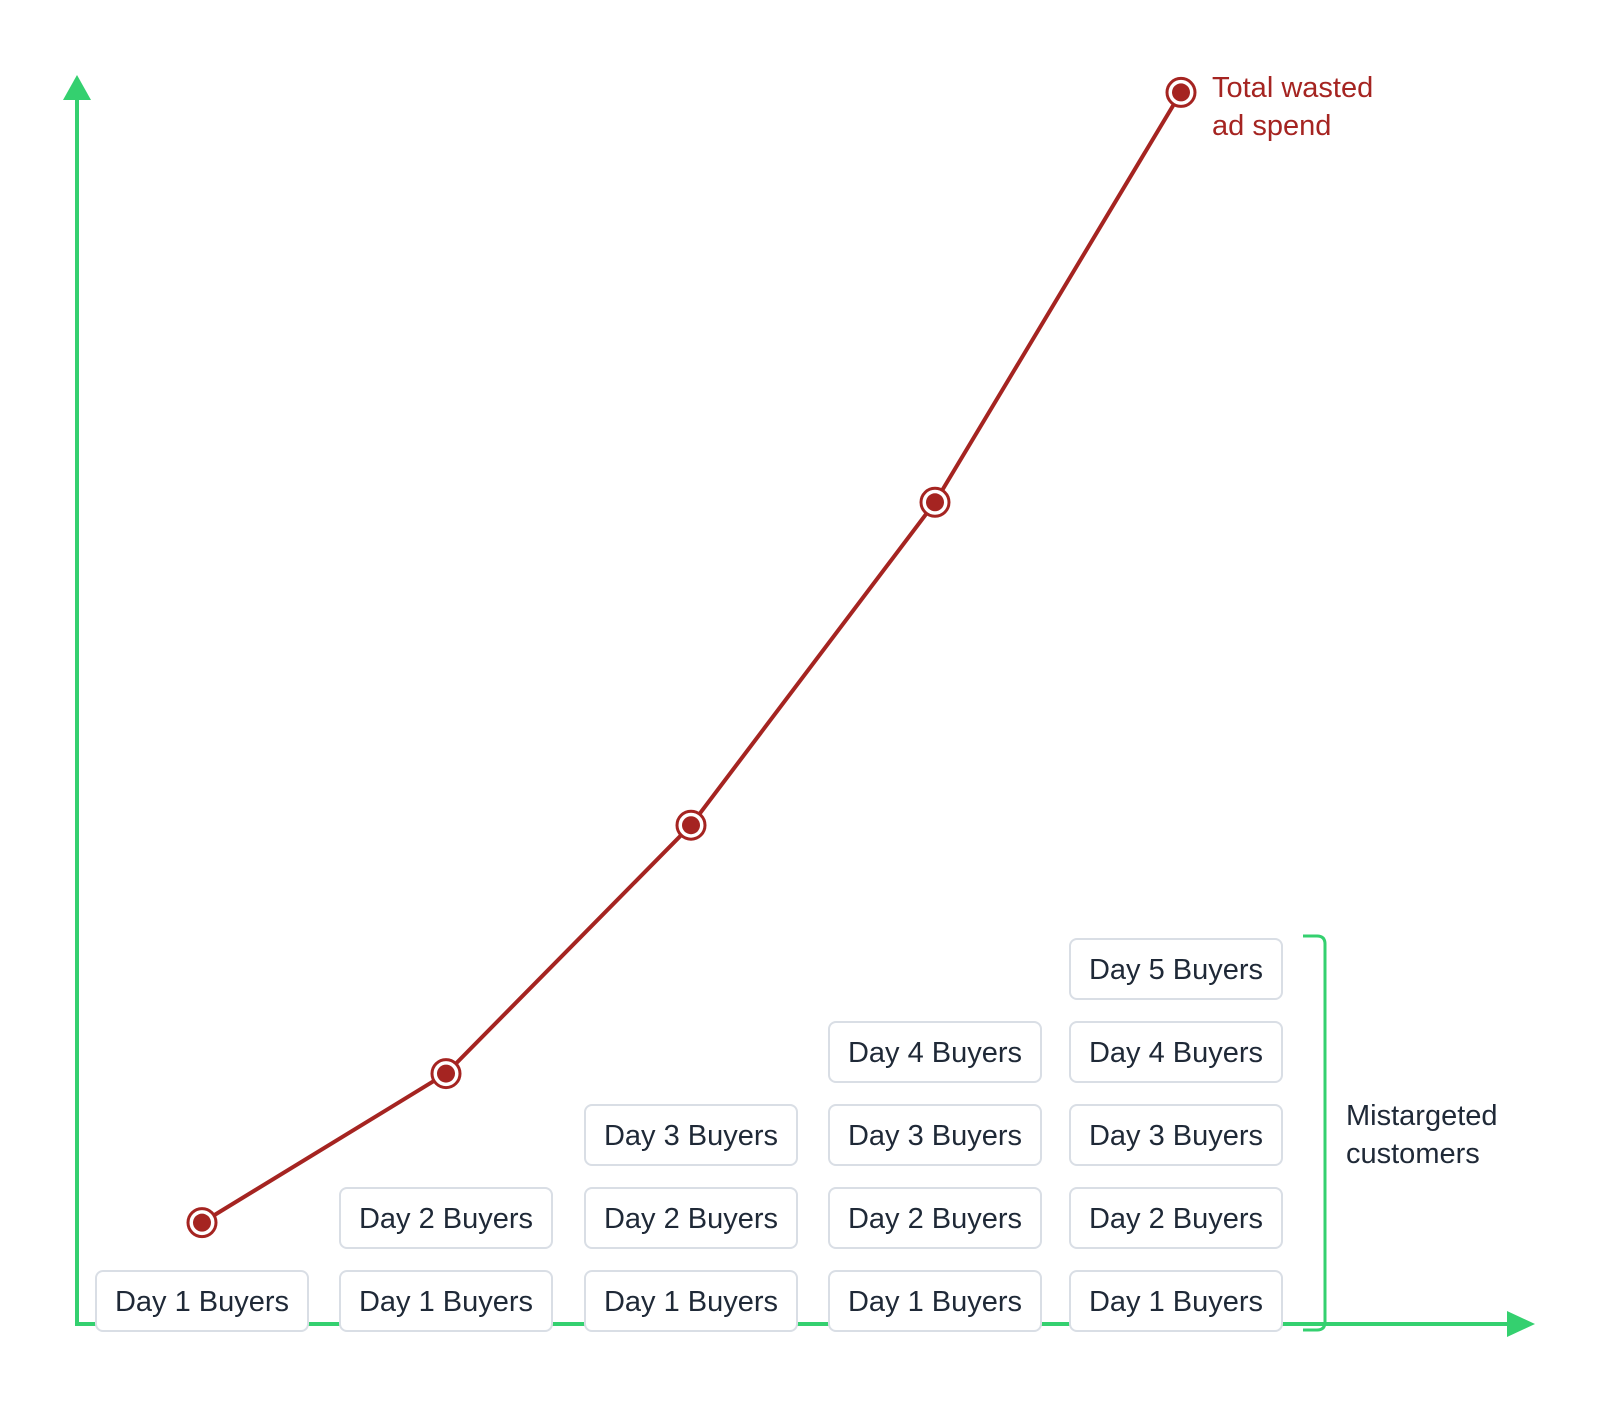 This screenshot has width=1600, height=1425. I want to click on x-axis-arrow, so click(1521, 1324).